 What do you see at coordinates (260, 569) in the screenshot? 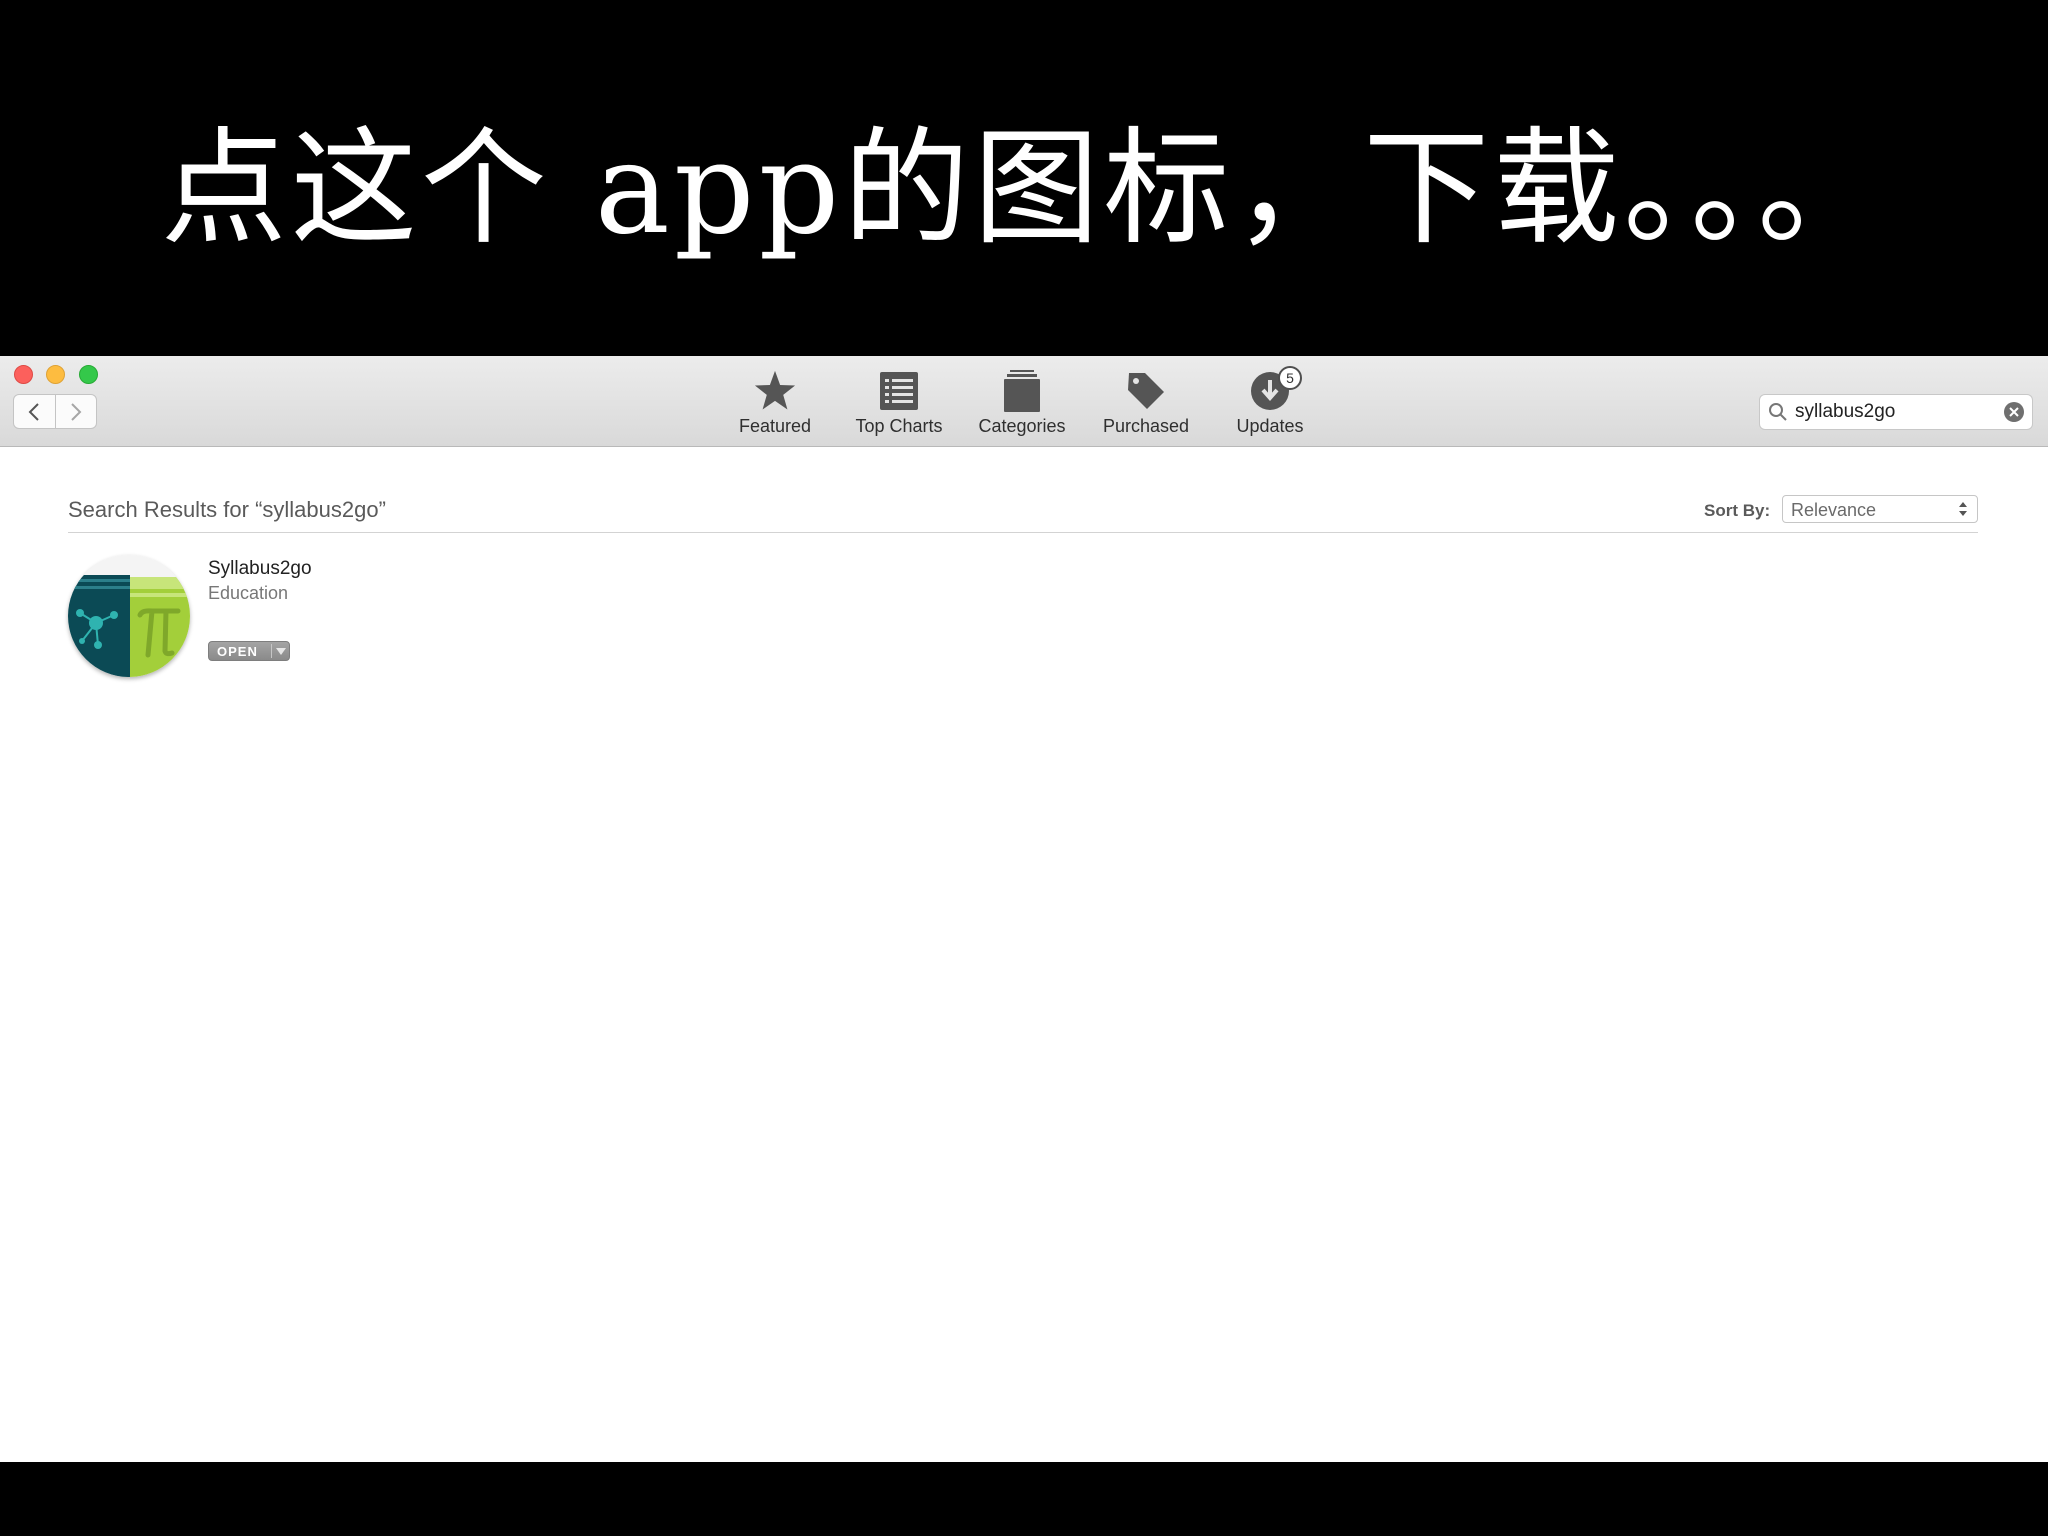
I see `app-name: Syllabus2go` at bounding box center [260, 569].